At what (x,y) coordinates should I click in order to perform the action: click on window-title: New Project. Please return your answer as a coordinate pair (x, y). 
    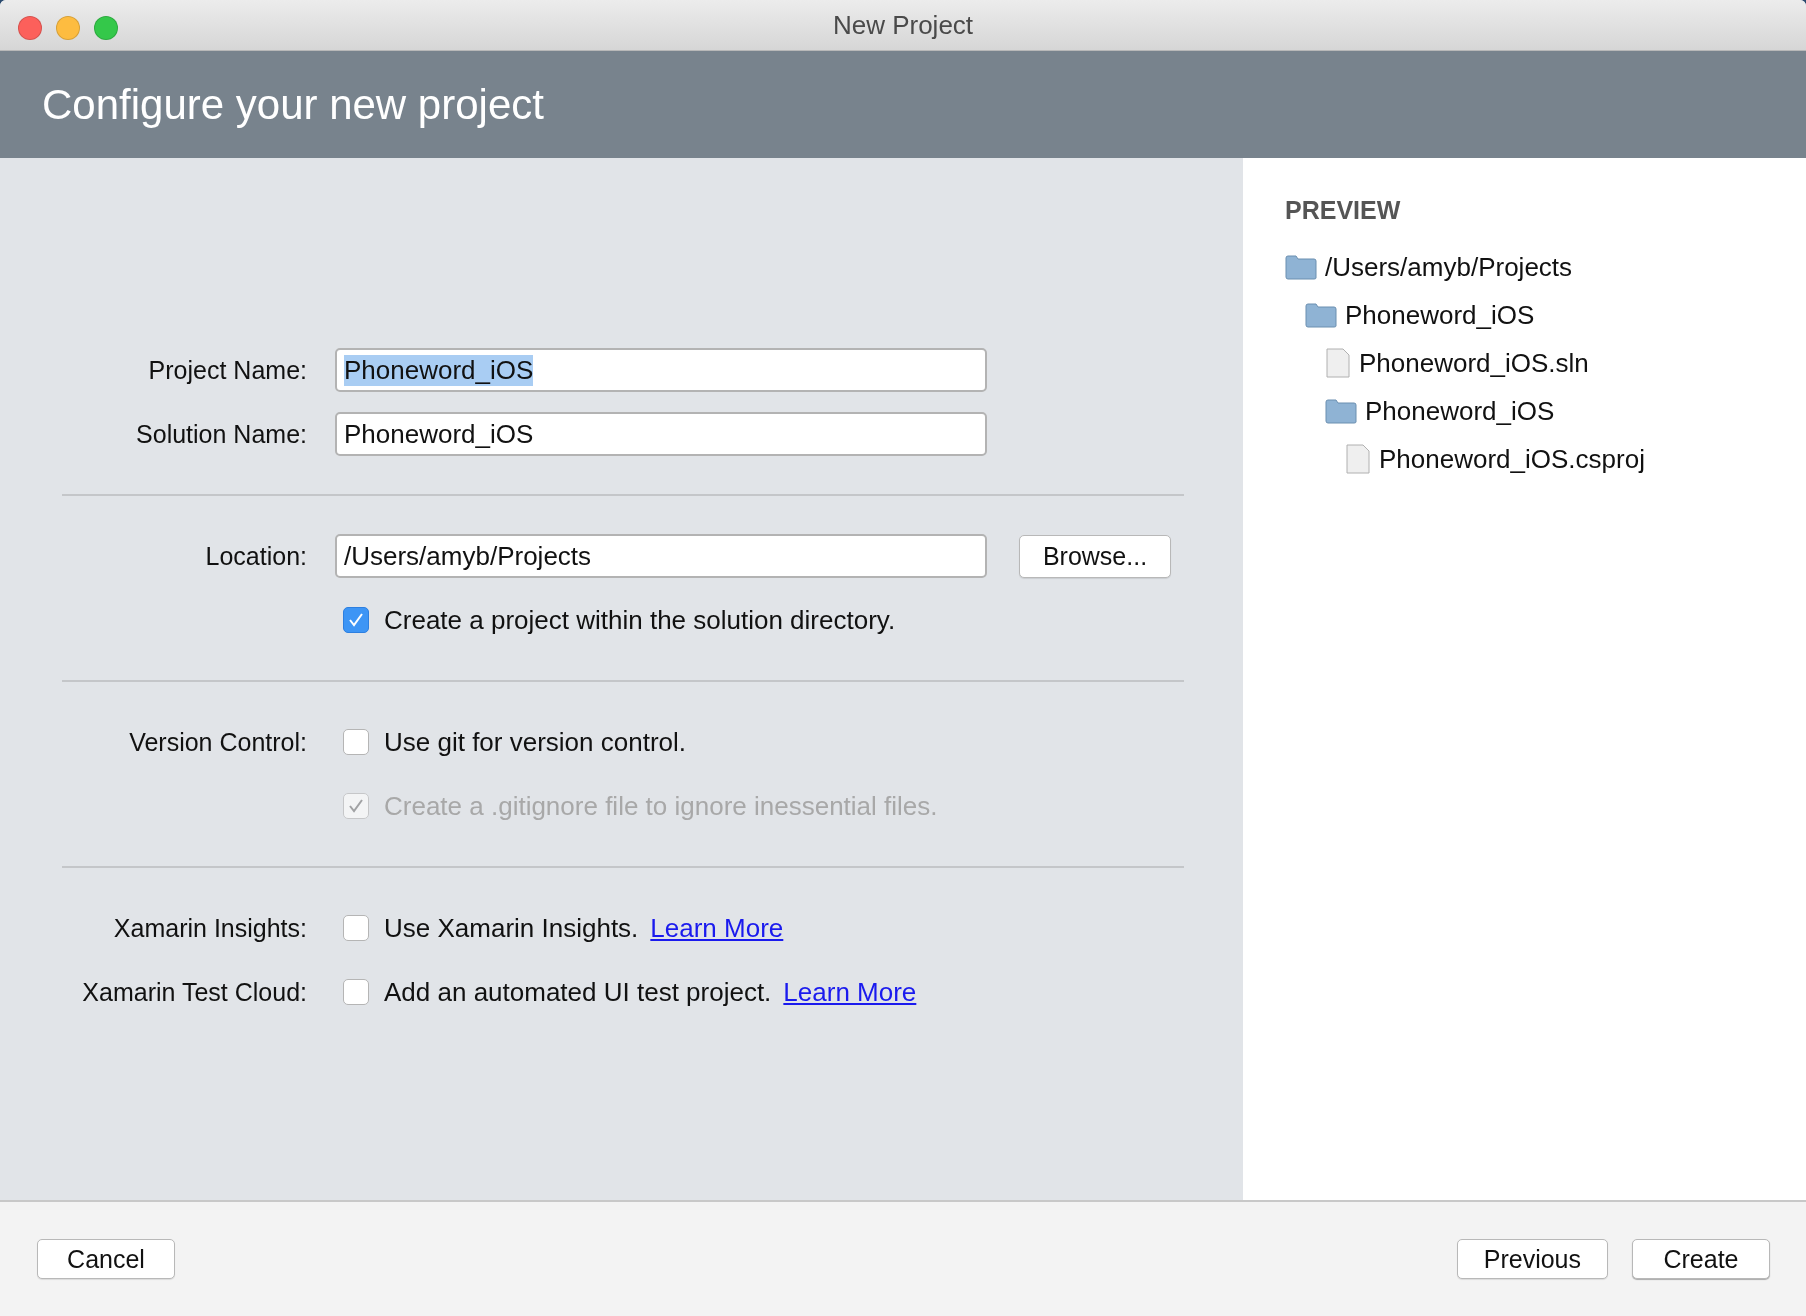
    Looking at the image, I should click on (903, 25).